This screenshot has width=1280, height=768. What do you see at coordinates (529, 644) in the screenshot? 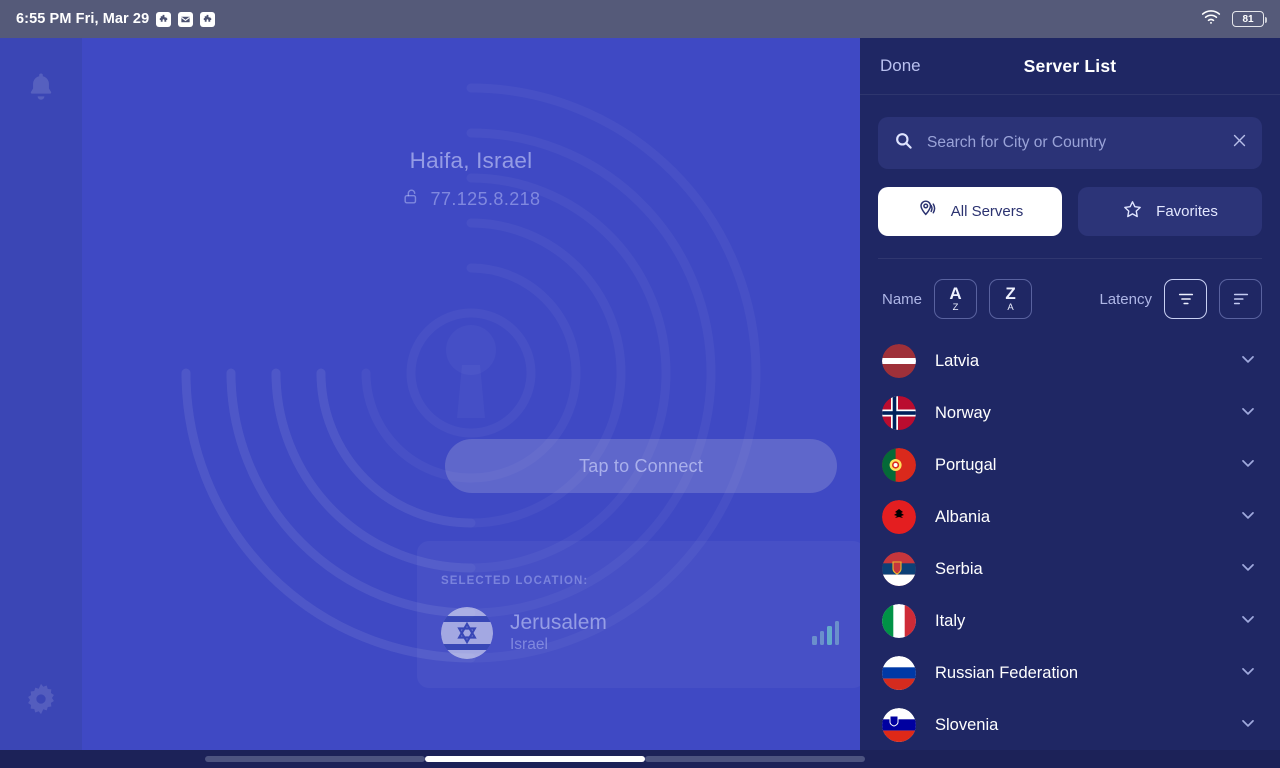
I see `selected-country: Israel` at bounding box center [529, 644].